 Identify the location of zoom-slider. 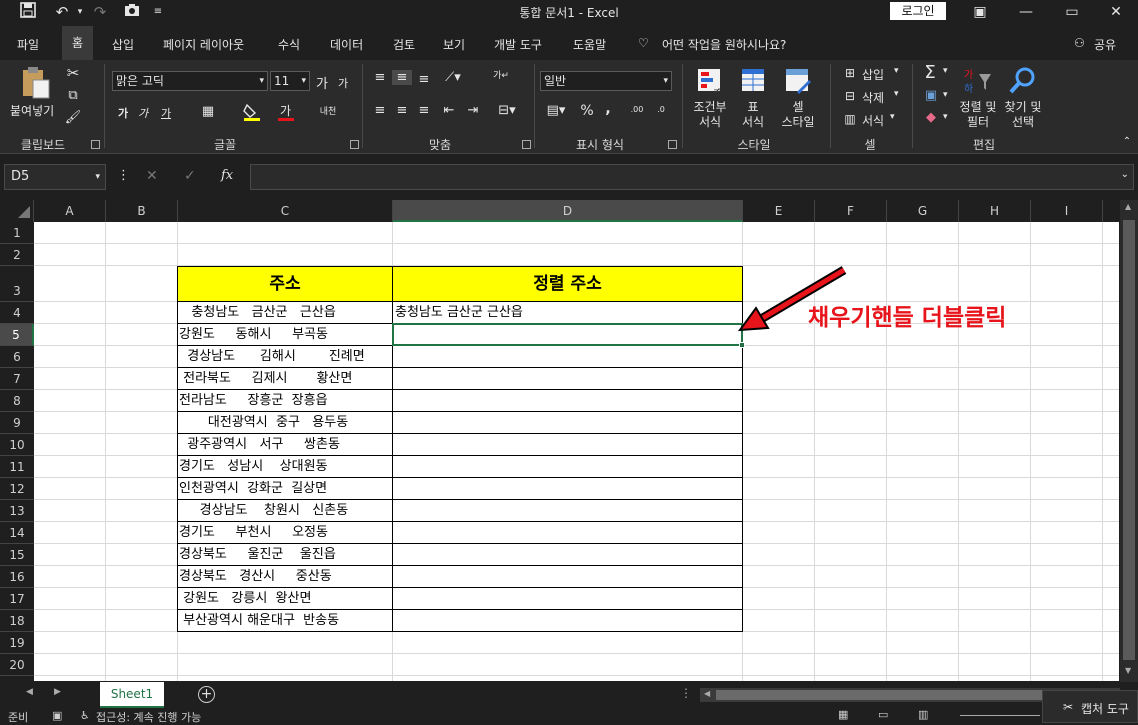
(1000, 715).